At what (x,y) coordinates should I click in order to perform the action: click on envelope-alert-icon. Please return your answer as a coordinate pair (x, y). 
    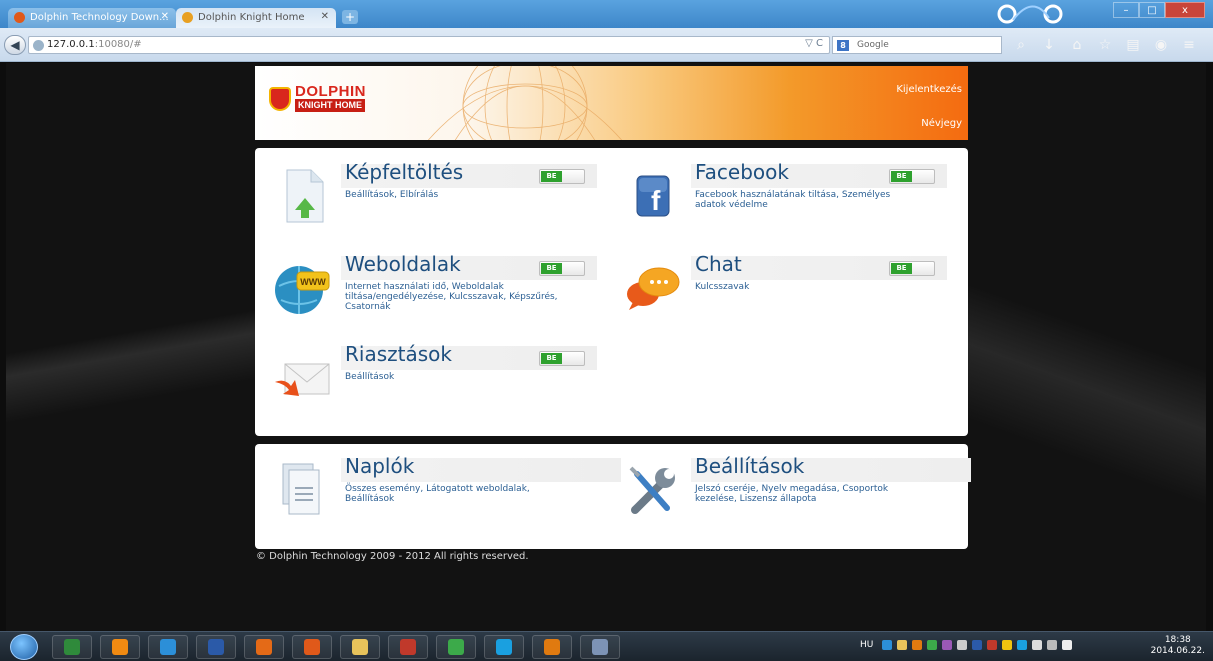
    Looking at the image, I should click on (302, 379).